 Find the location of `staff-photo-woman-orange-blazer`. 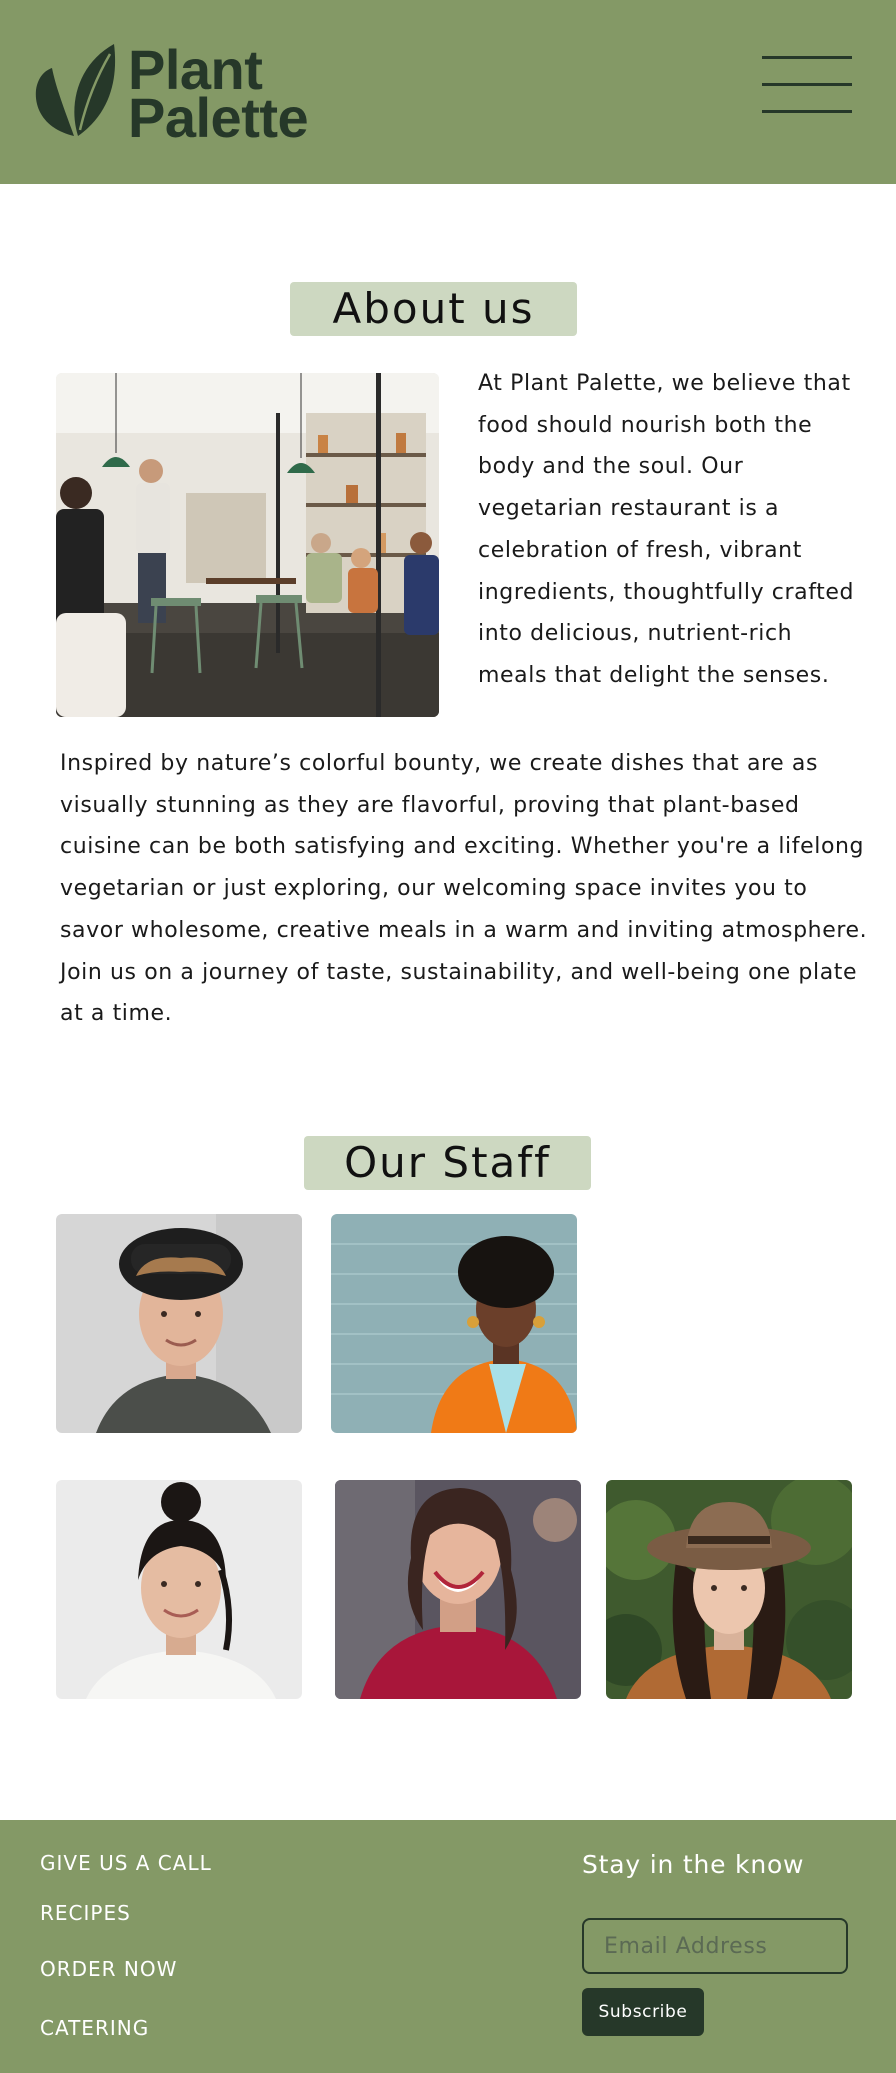

staff-photo-woman-orange-blazer is located at coordinates (454, 1323).